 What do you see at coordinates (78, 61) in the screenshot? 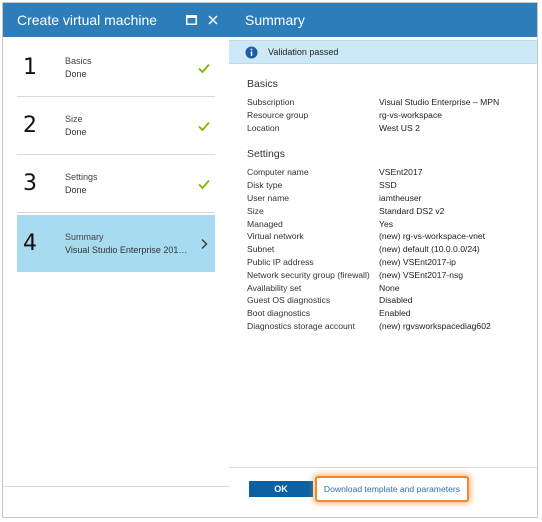
I see `step-label: Basics` at bounding box center [78, 61].